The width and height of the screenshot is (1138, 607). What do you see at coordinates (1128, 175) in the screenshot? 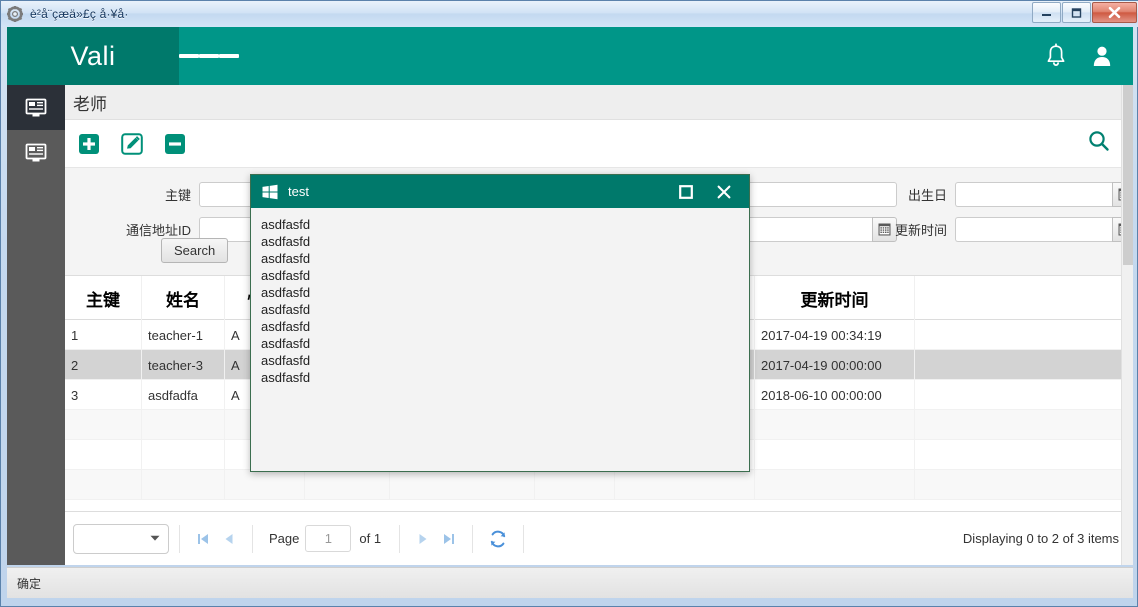
I see `scrollbar-thumb` at bounding box center [1128, 175].